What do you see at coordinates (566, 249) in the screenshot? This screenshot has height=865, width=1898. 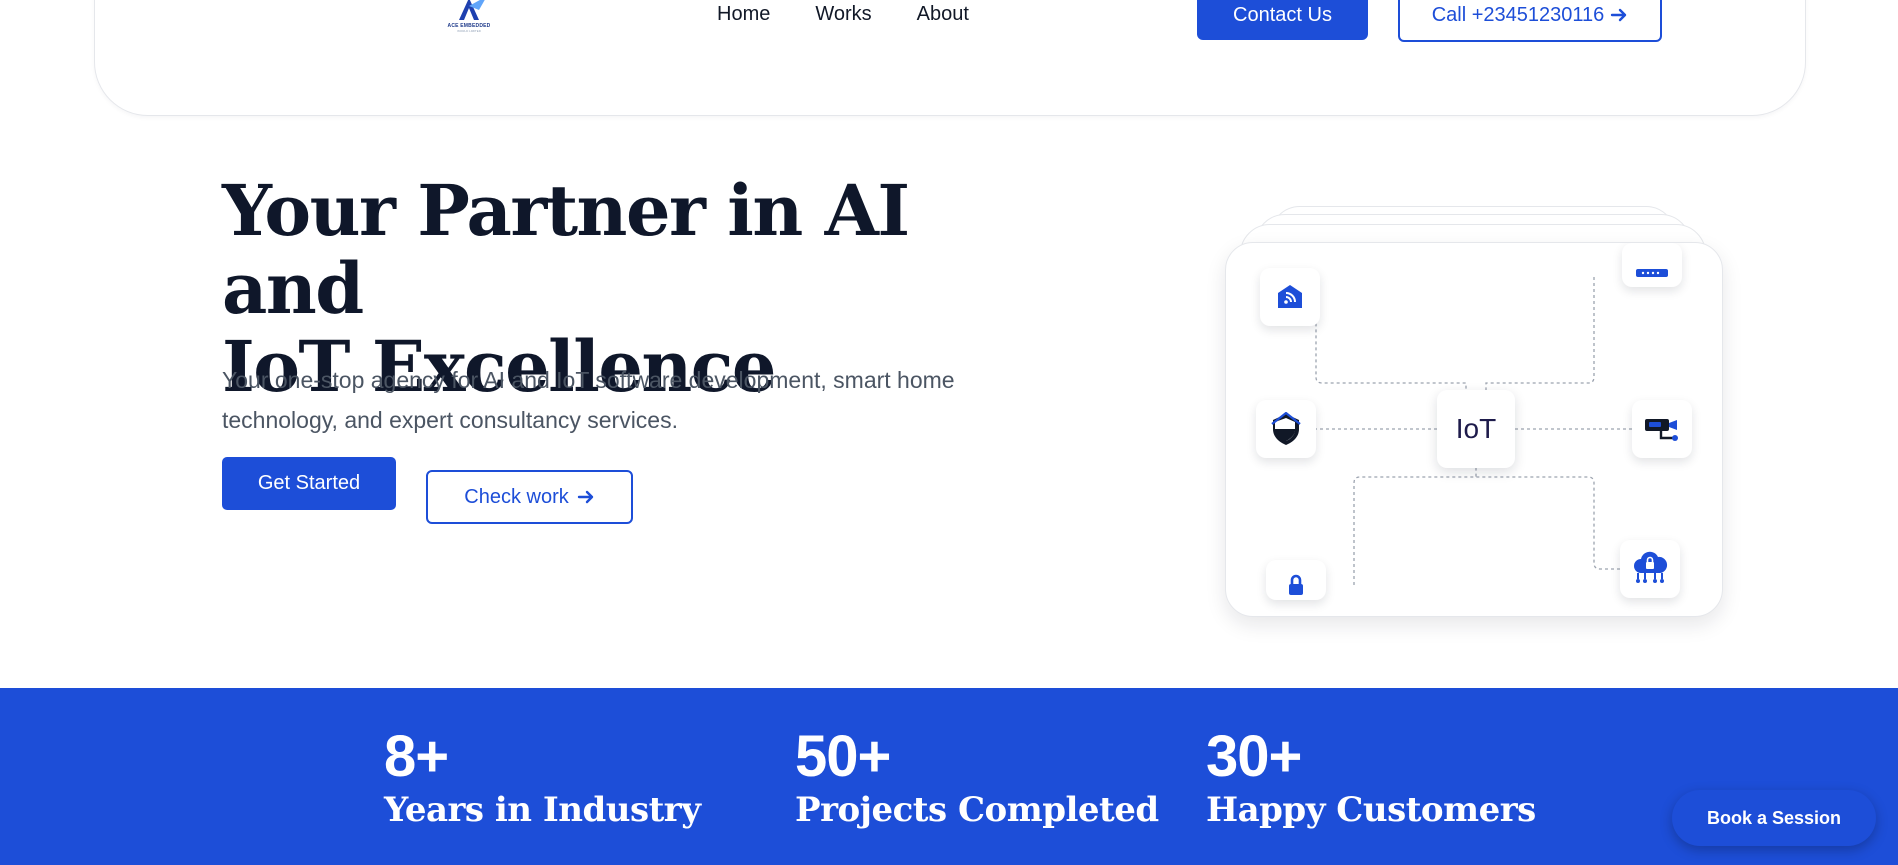 I see `hero-title-line-1: Your Partner in AI and` at bounding box center [566, 249].